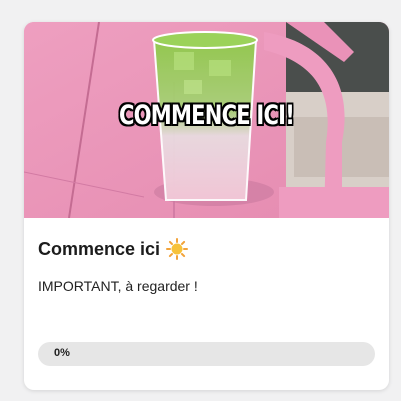 Image resolution: width=401 pixels, height=401 pixels. Describe the element at coordinates (99, 248) in the screenshot. I see `card-title: Commence ici` at that location.